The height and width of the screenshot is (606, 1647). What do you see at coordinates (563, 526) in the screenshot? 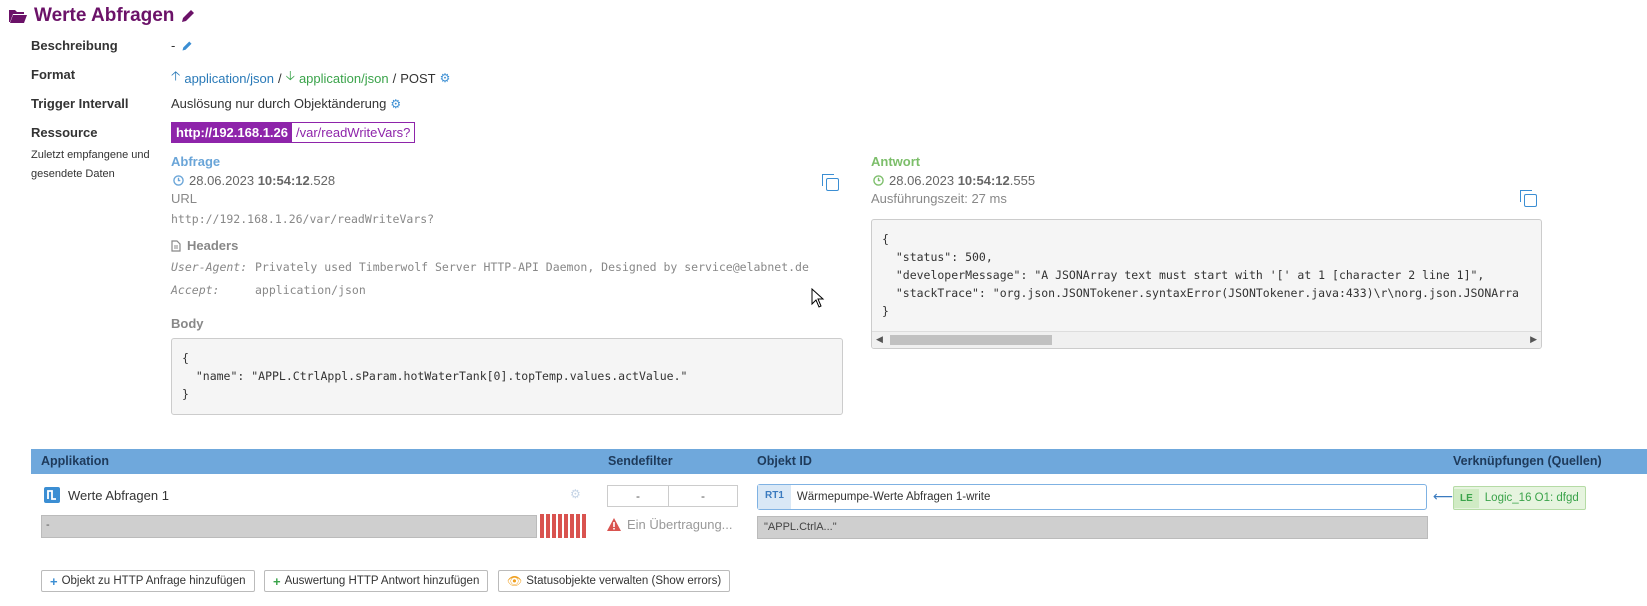
I see `status-bars` at bounding box center [563, 526].